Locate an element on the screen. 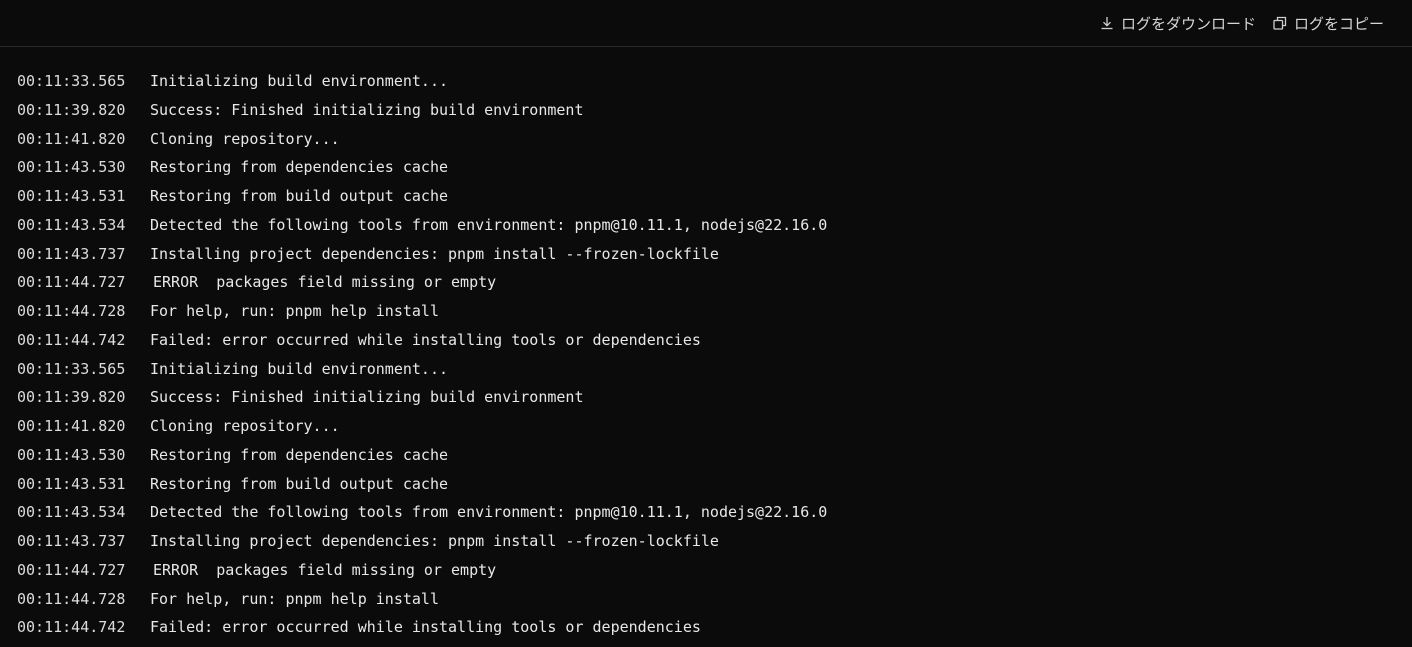 Image resolution: width=1412 pixels, height=647 pixels. copy-icon is located at coordinates (1280, 23).